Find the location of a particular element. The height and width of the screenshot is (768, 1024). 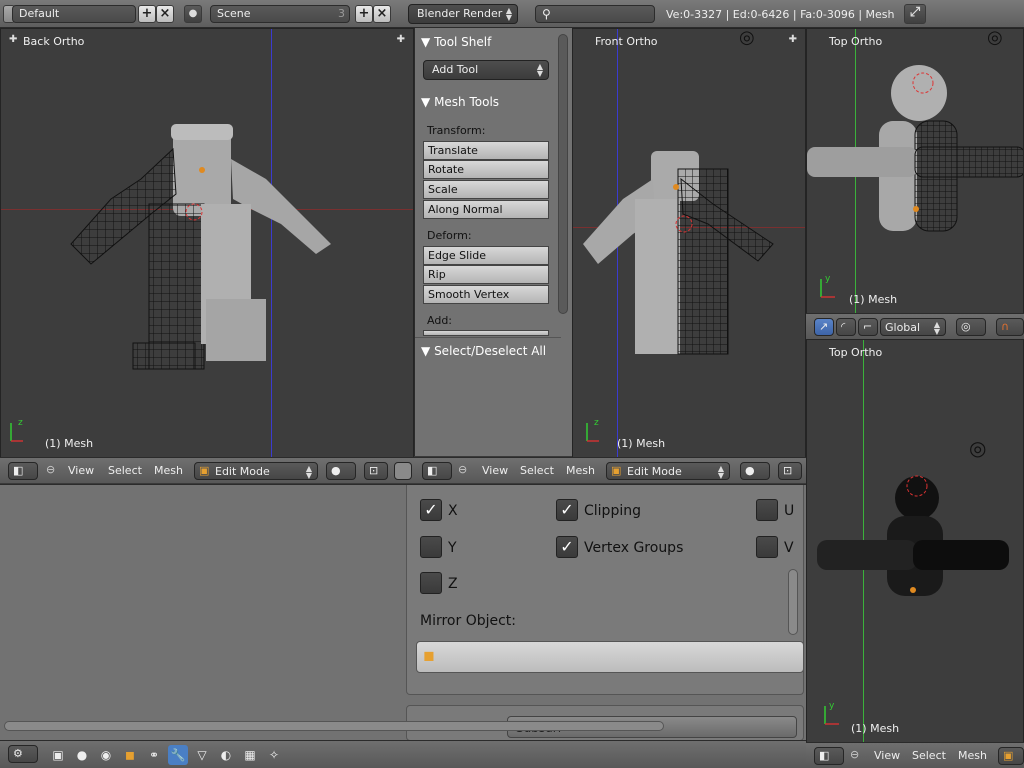

clipping-label: Clipping is located at coordinates (612, 511).